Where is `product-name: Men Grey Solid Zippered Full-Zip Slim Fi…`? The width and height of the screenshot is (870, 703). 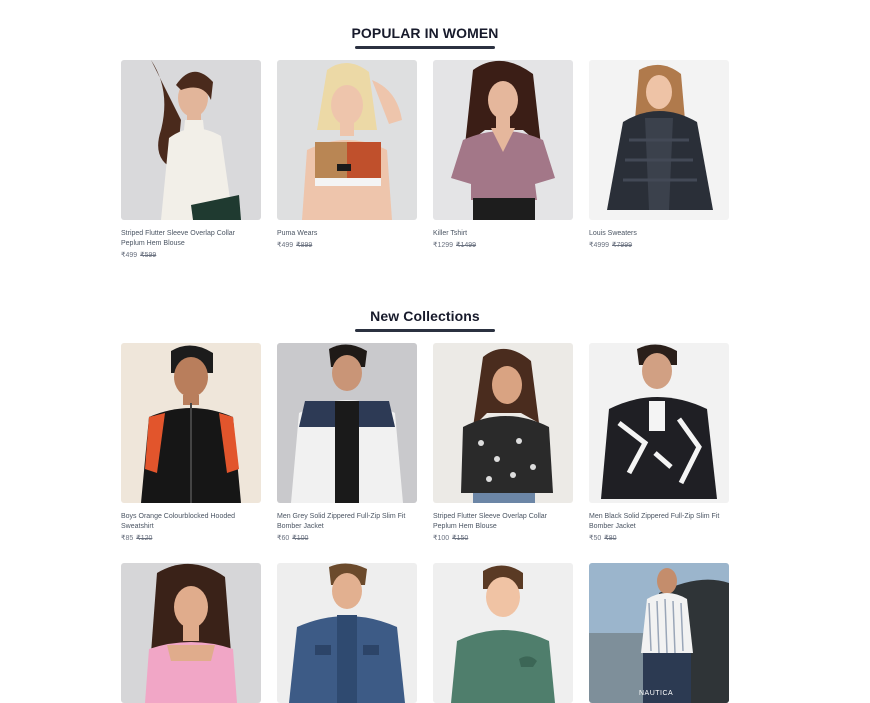
product-name: Men Grey Solid Zippered Full-Zip Slim Fi… is located at coordinates (346, 522).